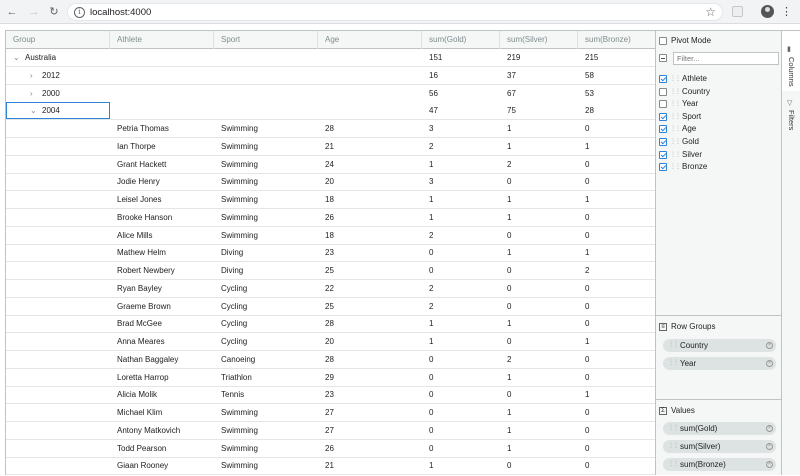  Describe the element at coordinates (461, 75) in the screenshot. I see `gold-cell: 16` at that location.